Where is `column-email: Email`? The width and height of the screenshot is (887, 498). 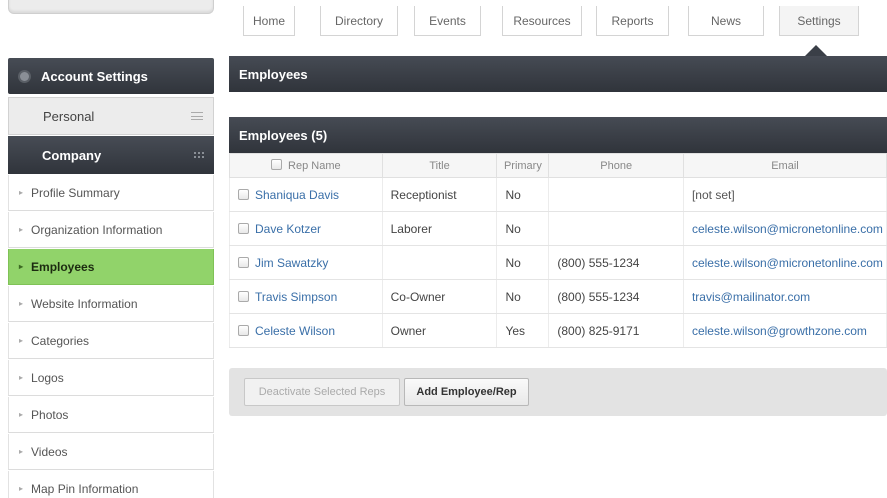 column-email: Email is located at coordinates (784, 165).